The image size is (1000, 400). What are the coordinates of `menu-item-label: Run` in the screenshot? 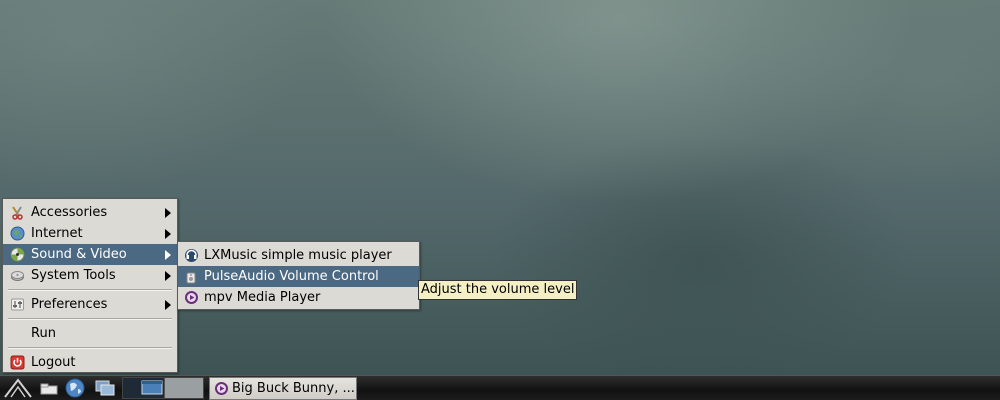 It's located at (43, 333).